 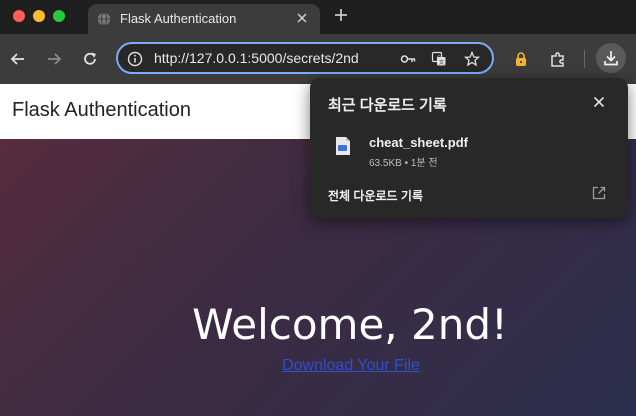 What do you see at coordinates (521, 59) in the screenshot?
I see `lock-icon` at bounding box center [521, 59].